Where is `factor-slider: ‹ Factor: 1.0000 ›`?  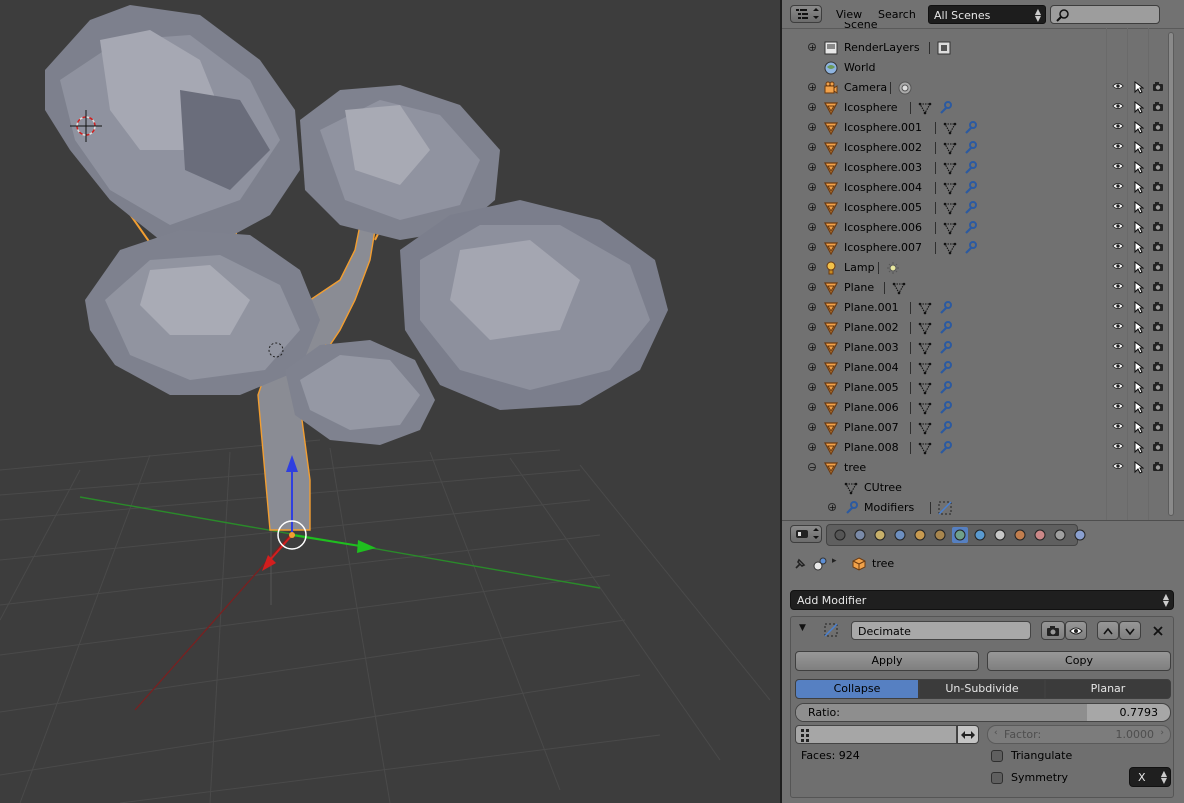
factor-slider: ‹ Factor: 1.0000 › is located at coordinates (1079, 734).